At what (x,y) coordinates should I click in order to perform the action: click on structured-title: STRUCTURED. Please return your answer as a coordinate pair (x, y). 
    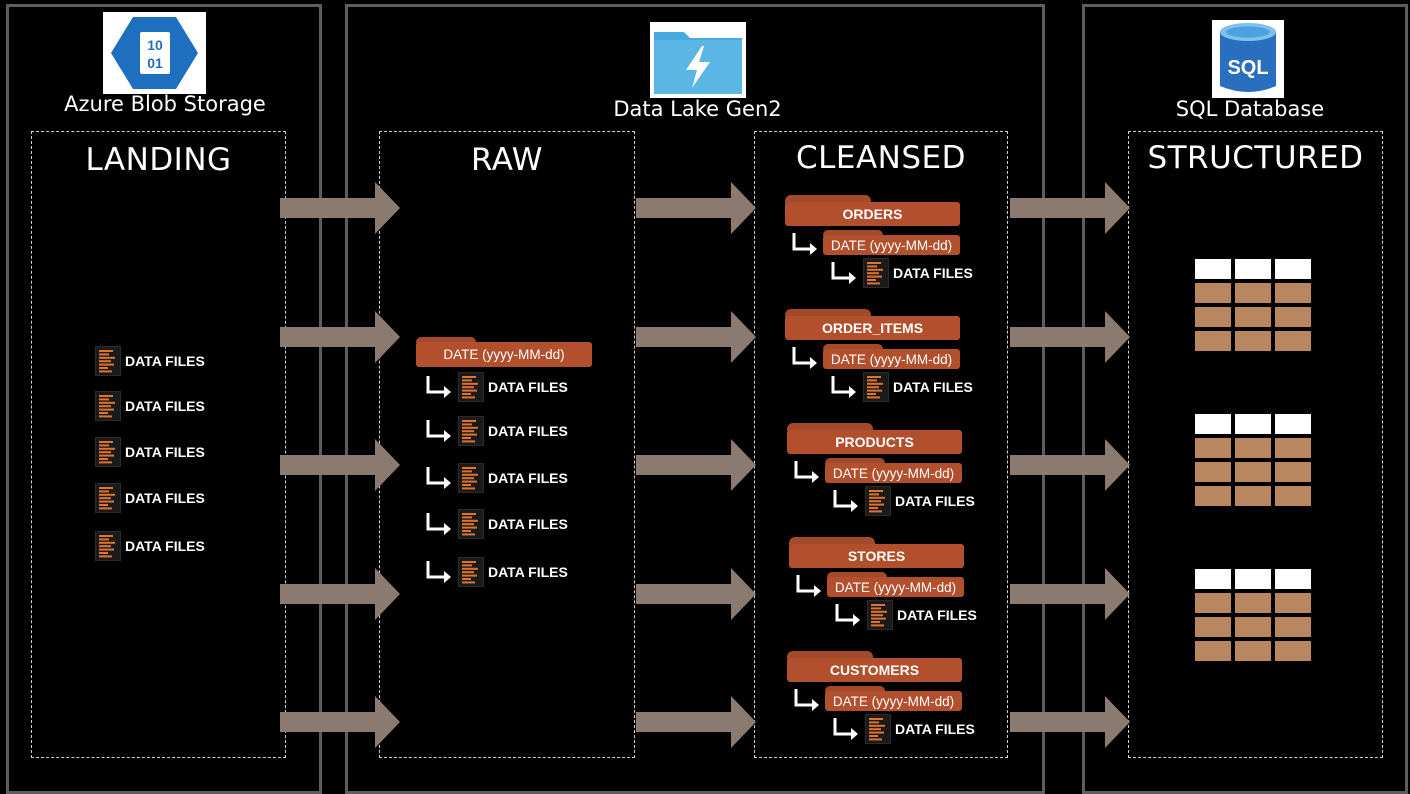
    Looking at the image, I should click on (1255, 158).